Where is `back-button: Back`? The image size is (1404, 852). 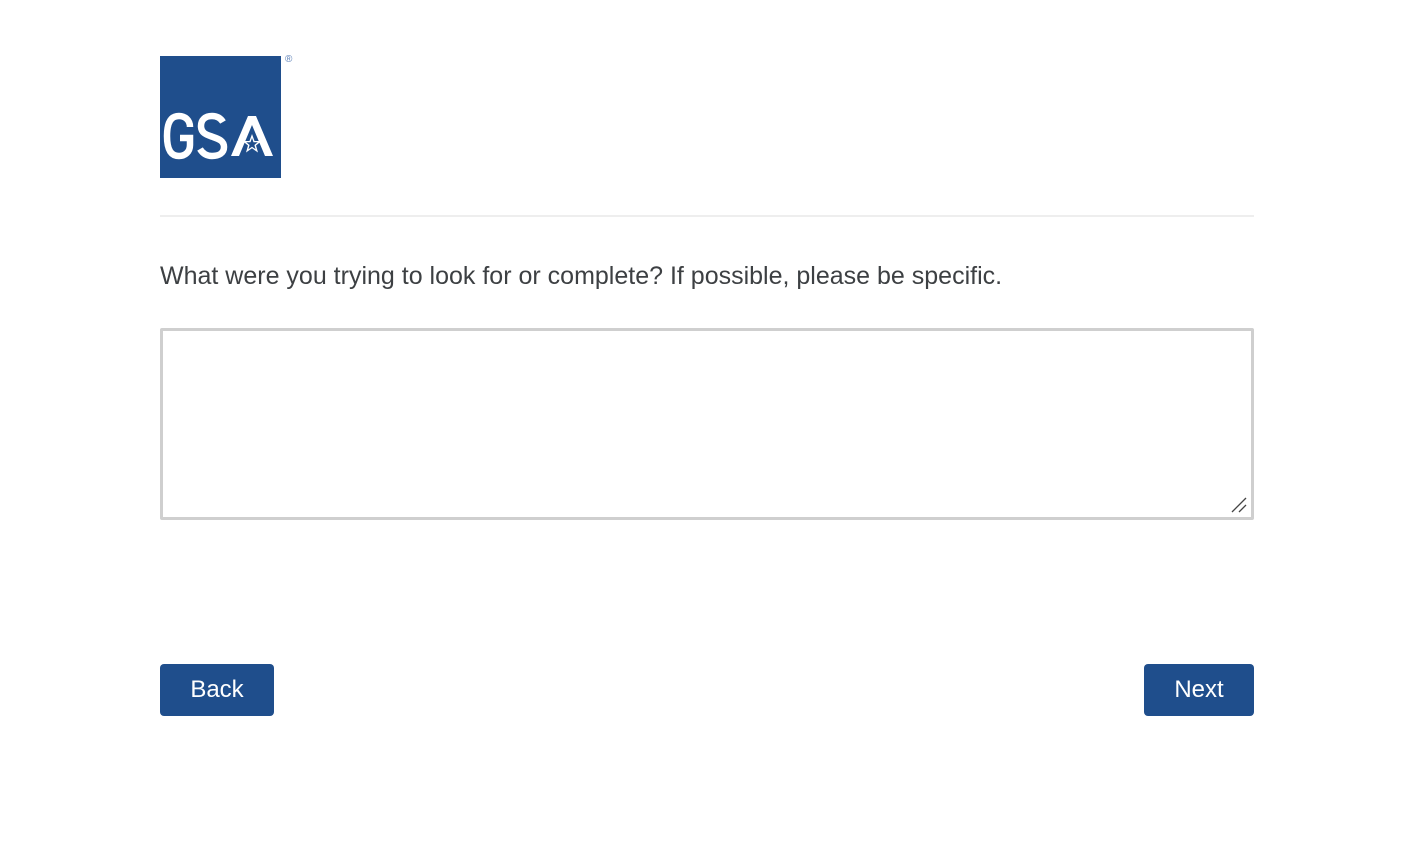
back-button: Back is located at coordinates (217, 690).